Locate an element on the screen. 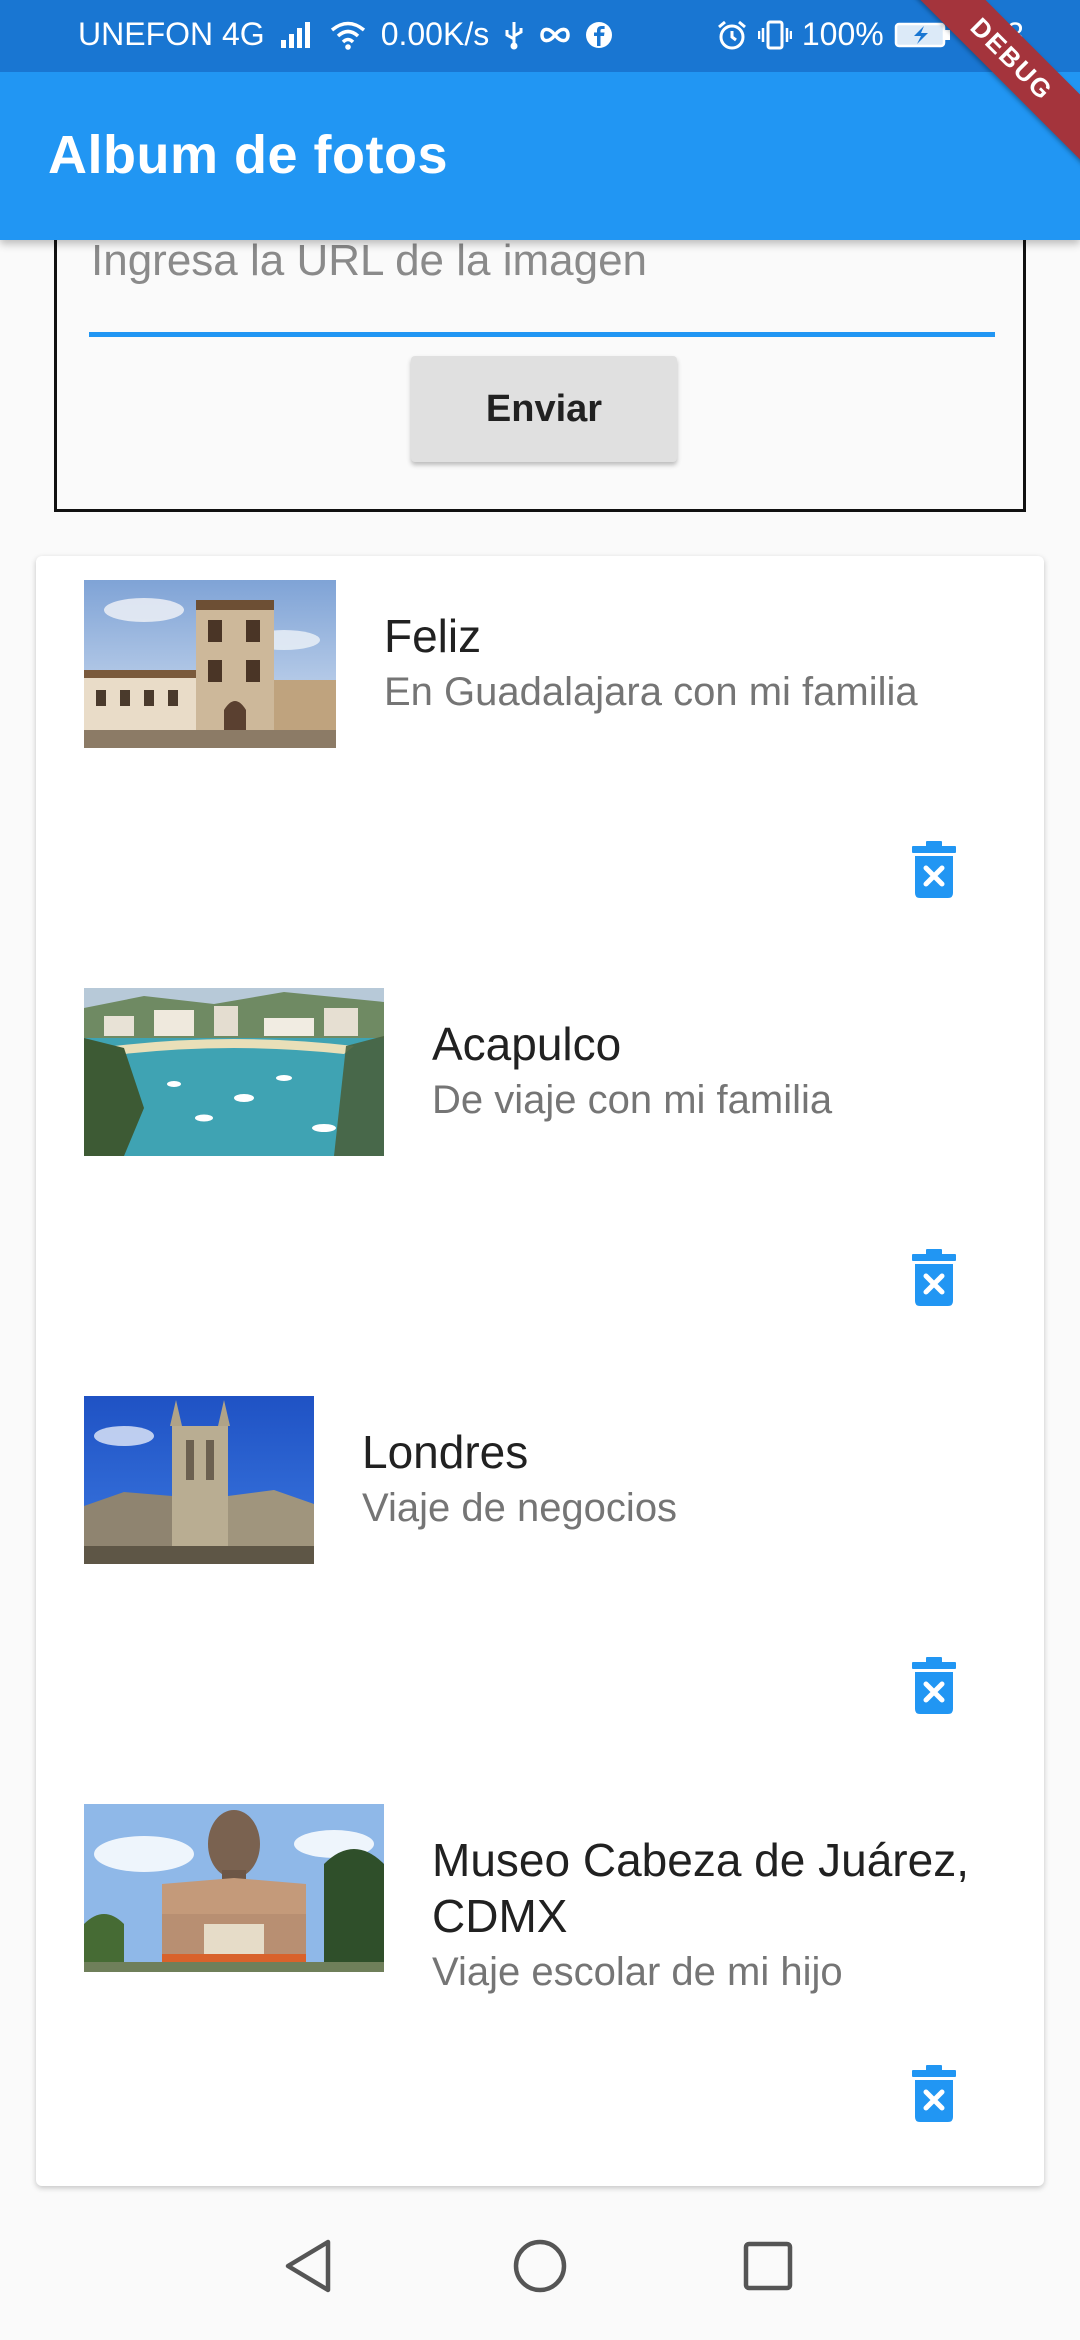 This screenshot has width=1080, height=2340. battery-percent-label: 100% is located at coordinates (842, 34).